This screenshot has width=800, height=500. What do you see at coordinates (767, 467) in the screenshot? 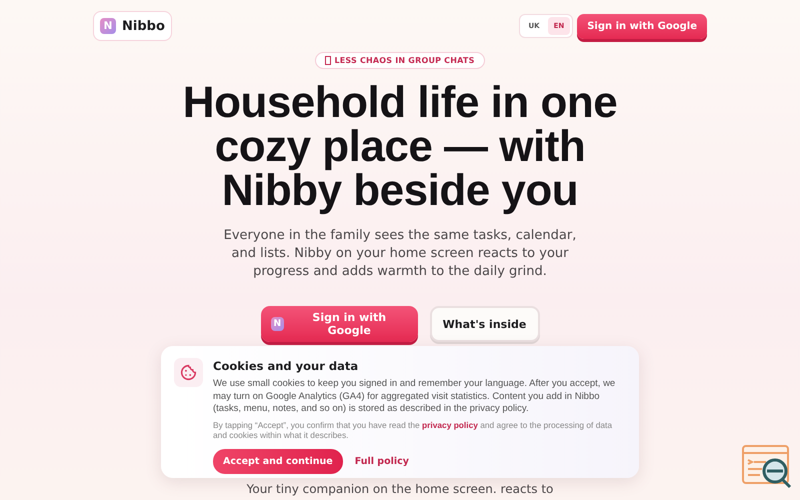
I see `browser-search-icon` at bounding box center [767, 467].